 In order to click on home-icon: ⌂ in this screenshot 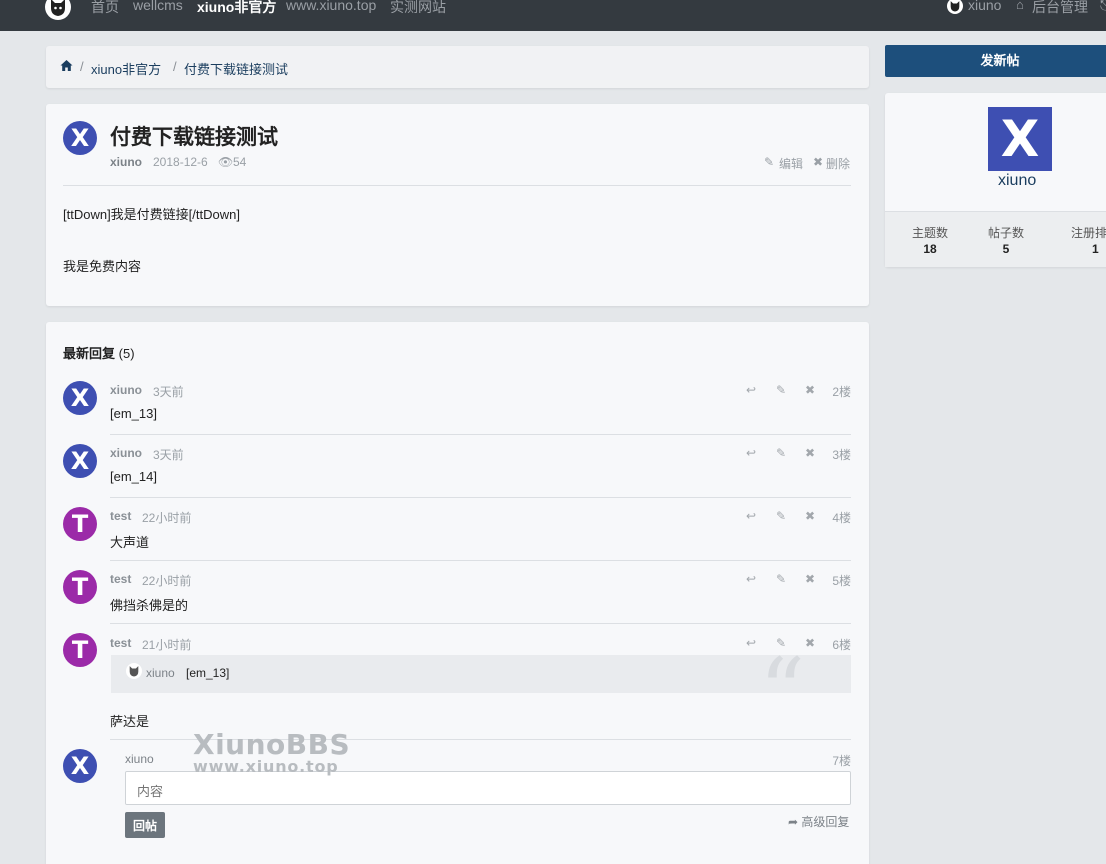, I will do `click(1020, 6)`.